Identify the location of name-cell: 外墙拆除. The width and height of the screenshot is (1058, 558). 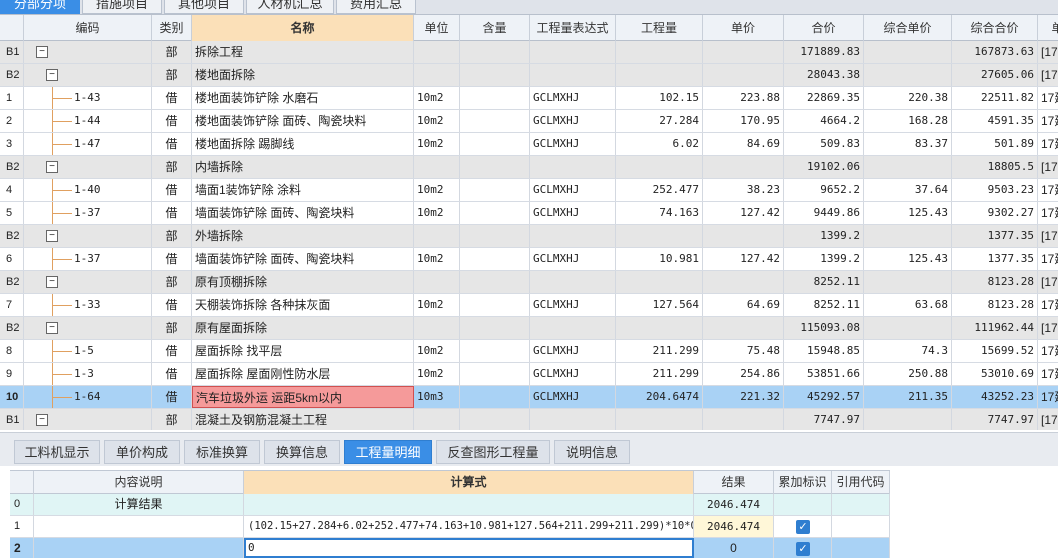
(303, 236).